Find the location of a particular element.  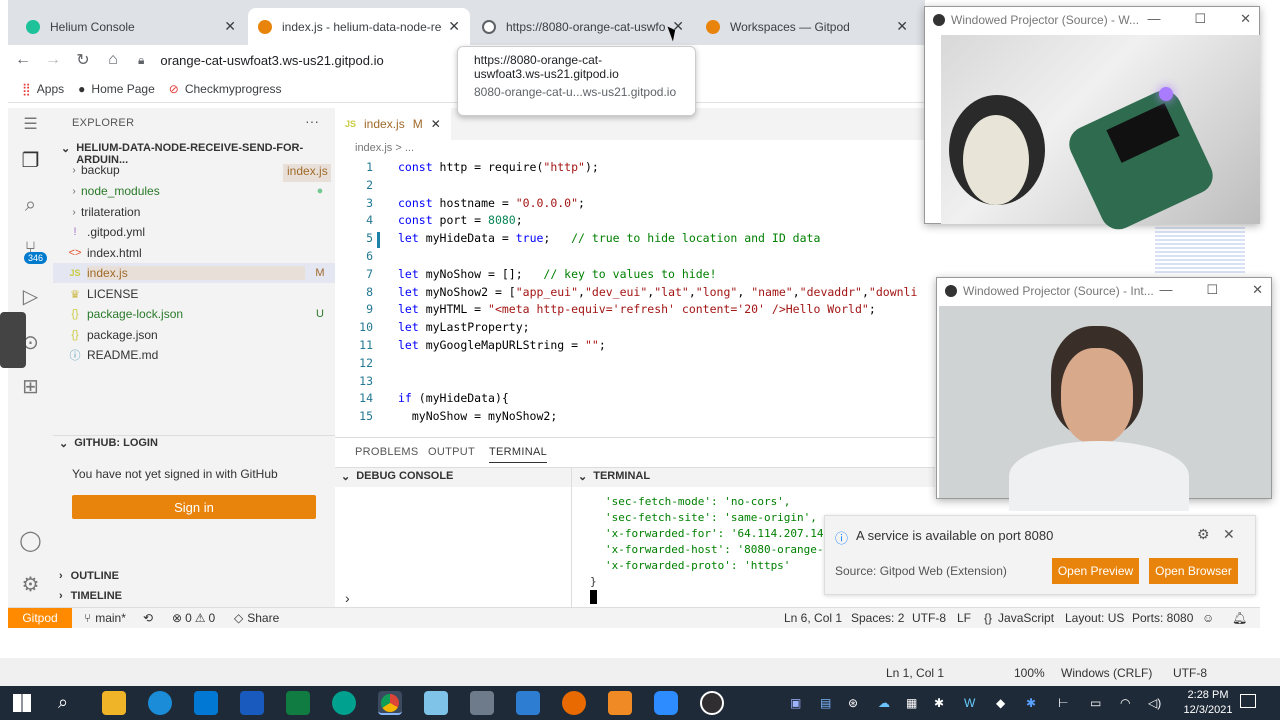

run-debug-icon: ▷ is located at coordinates (30, 296).